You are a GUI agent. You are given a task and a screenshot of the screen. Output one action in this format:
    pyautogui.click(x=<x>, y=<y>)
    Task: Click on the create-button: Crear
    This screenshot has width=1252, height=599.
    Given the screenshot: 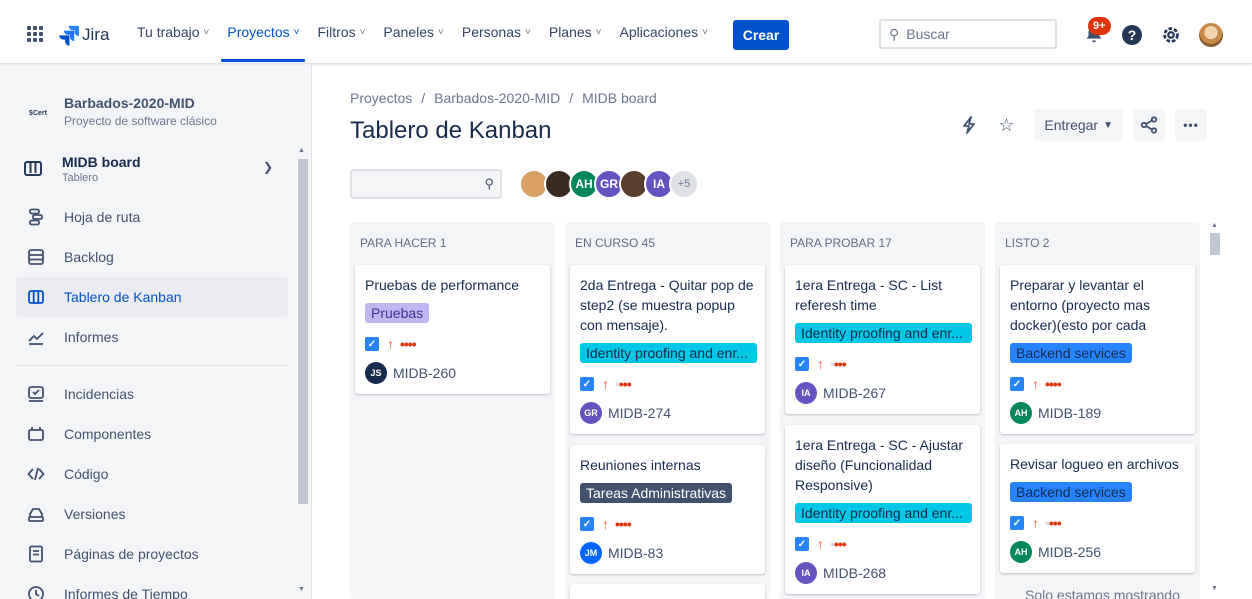 What is the action you would take?
    pyautogui.click(x=761, y=35)
    